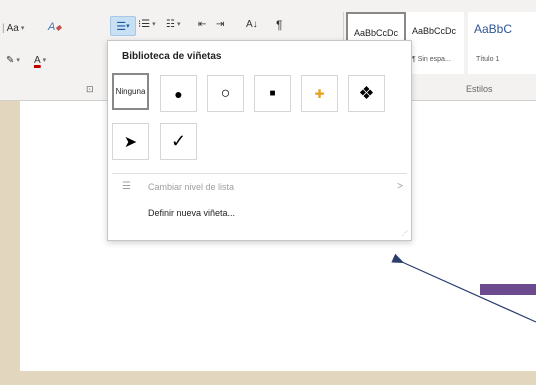 This screenshot has height=385, width=536. I want to click on annotation-arrow-line, so click(463, 288).